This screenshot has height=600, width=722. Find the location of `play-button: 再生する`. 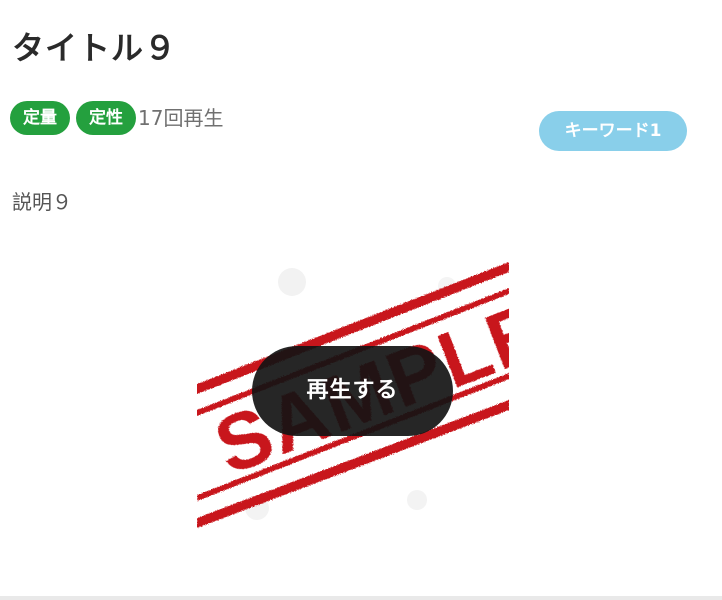

play-button: 再生する is located at coordinates (352, 391).